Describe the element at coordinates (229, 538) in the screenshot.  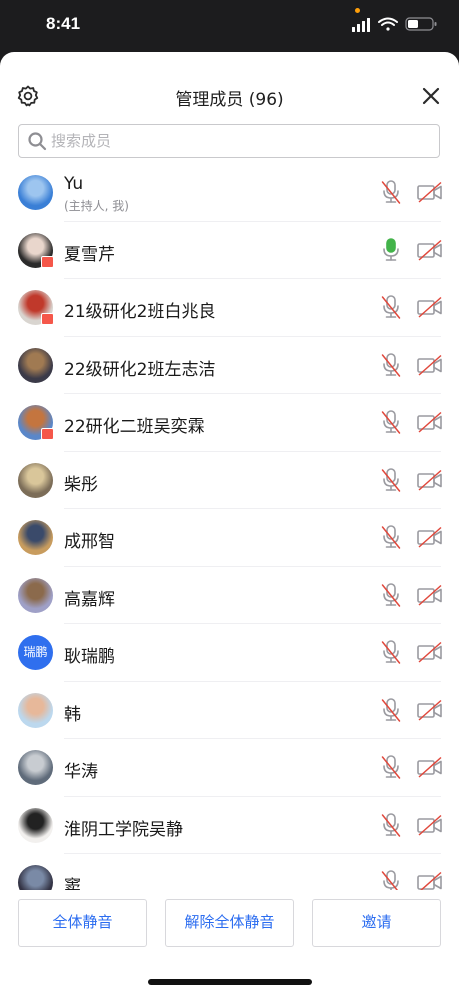
I see `member-row: 成邢智` at that location.